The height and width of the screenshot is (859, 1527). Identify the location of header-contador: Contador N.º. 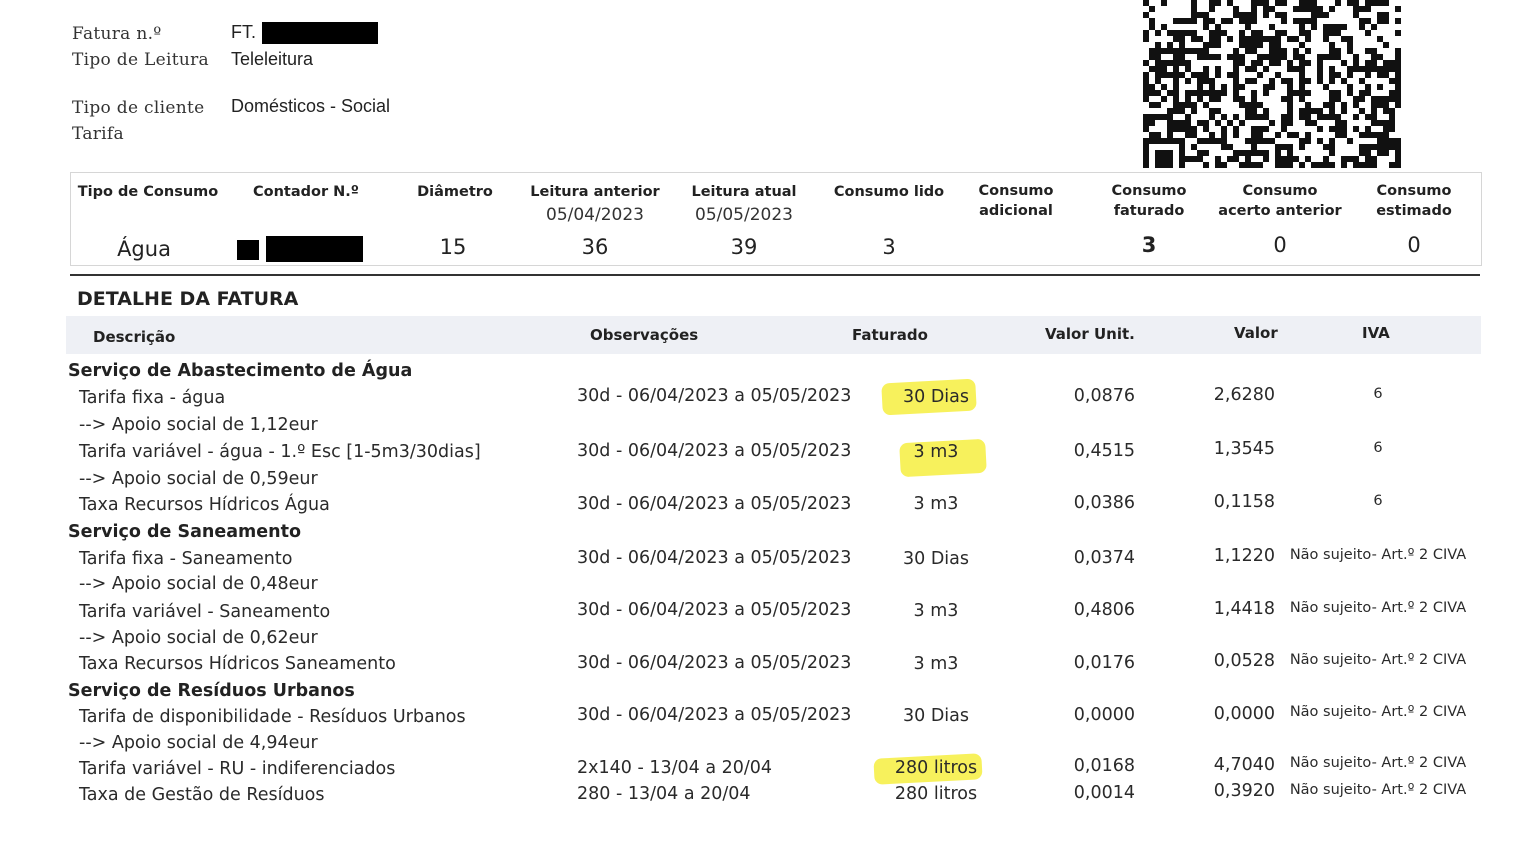
(305, 192).